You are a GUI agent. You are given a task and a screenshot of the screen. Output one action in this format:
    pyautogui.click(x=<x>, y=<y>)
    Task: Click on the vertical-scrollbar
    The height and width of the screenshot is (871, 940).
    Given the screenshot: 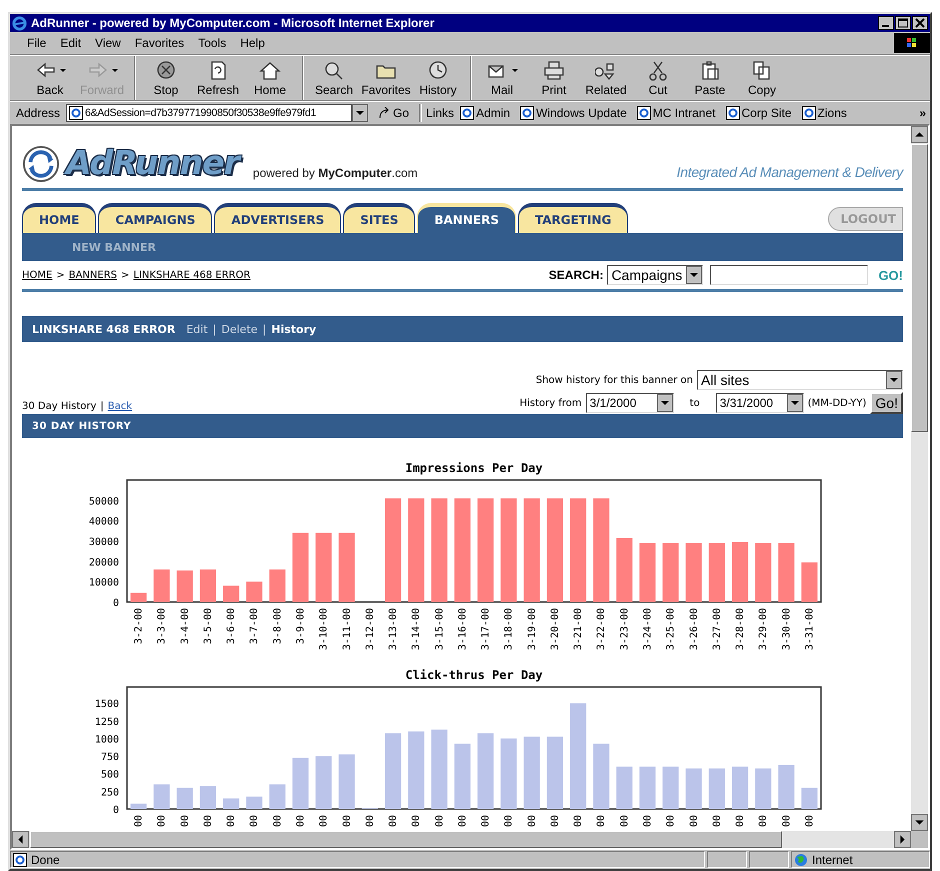 What is the action you would take?
    pyautogui.click(x=919, y=478)
    